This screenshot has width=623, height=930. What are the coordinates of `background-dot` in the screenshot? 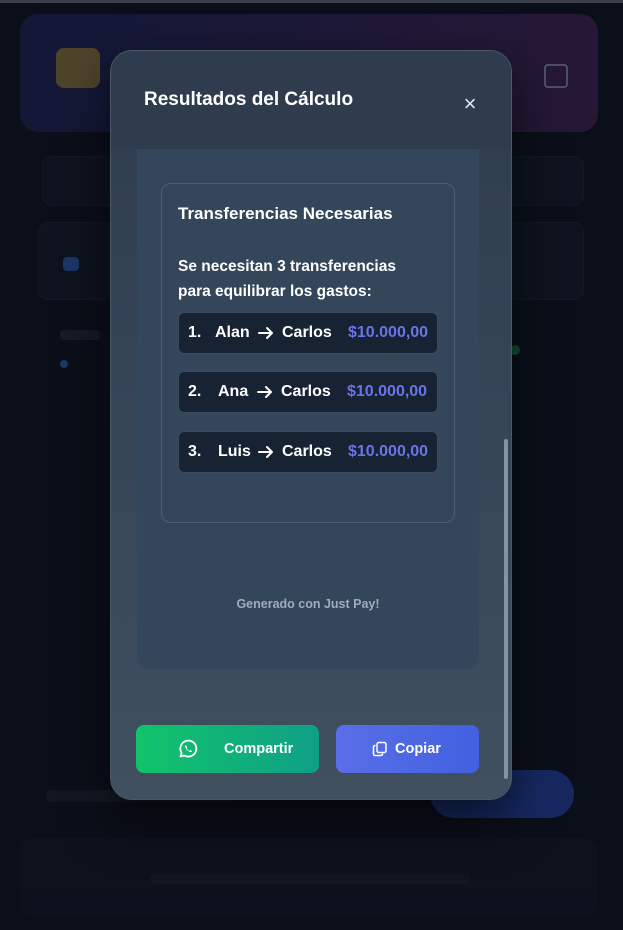 It's located at (64, 364).